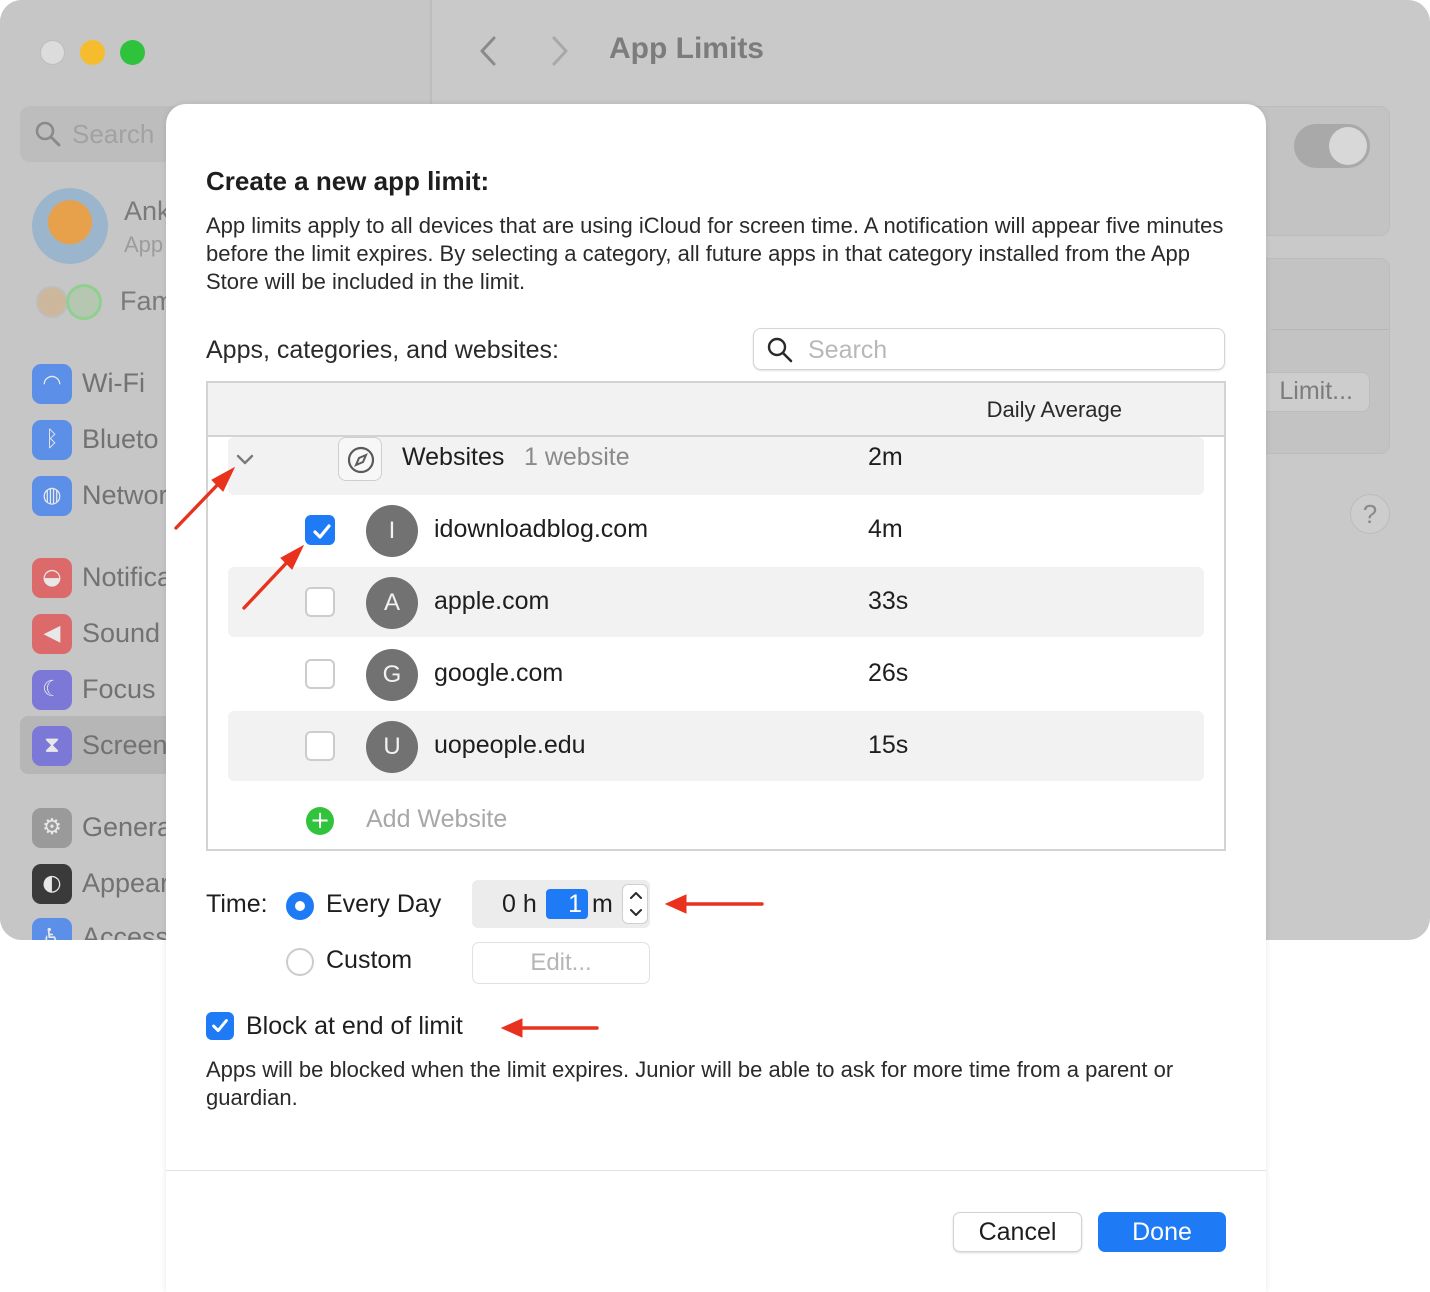 Image resolution: width=1430 pixels, height=1292 pixels. Describe the element at coordinates (369, 960) in the screenshot. I see `custom-label: Custom` at that location.